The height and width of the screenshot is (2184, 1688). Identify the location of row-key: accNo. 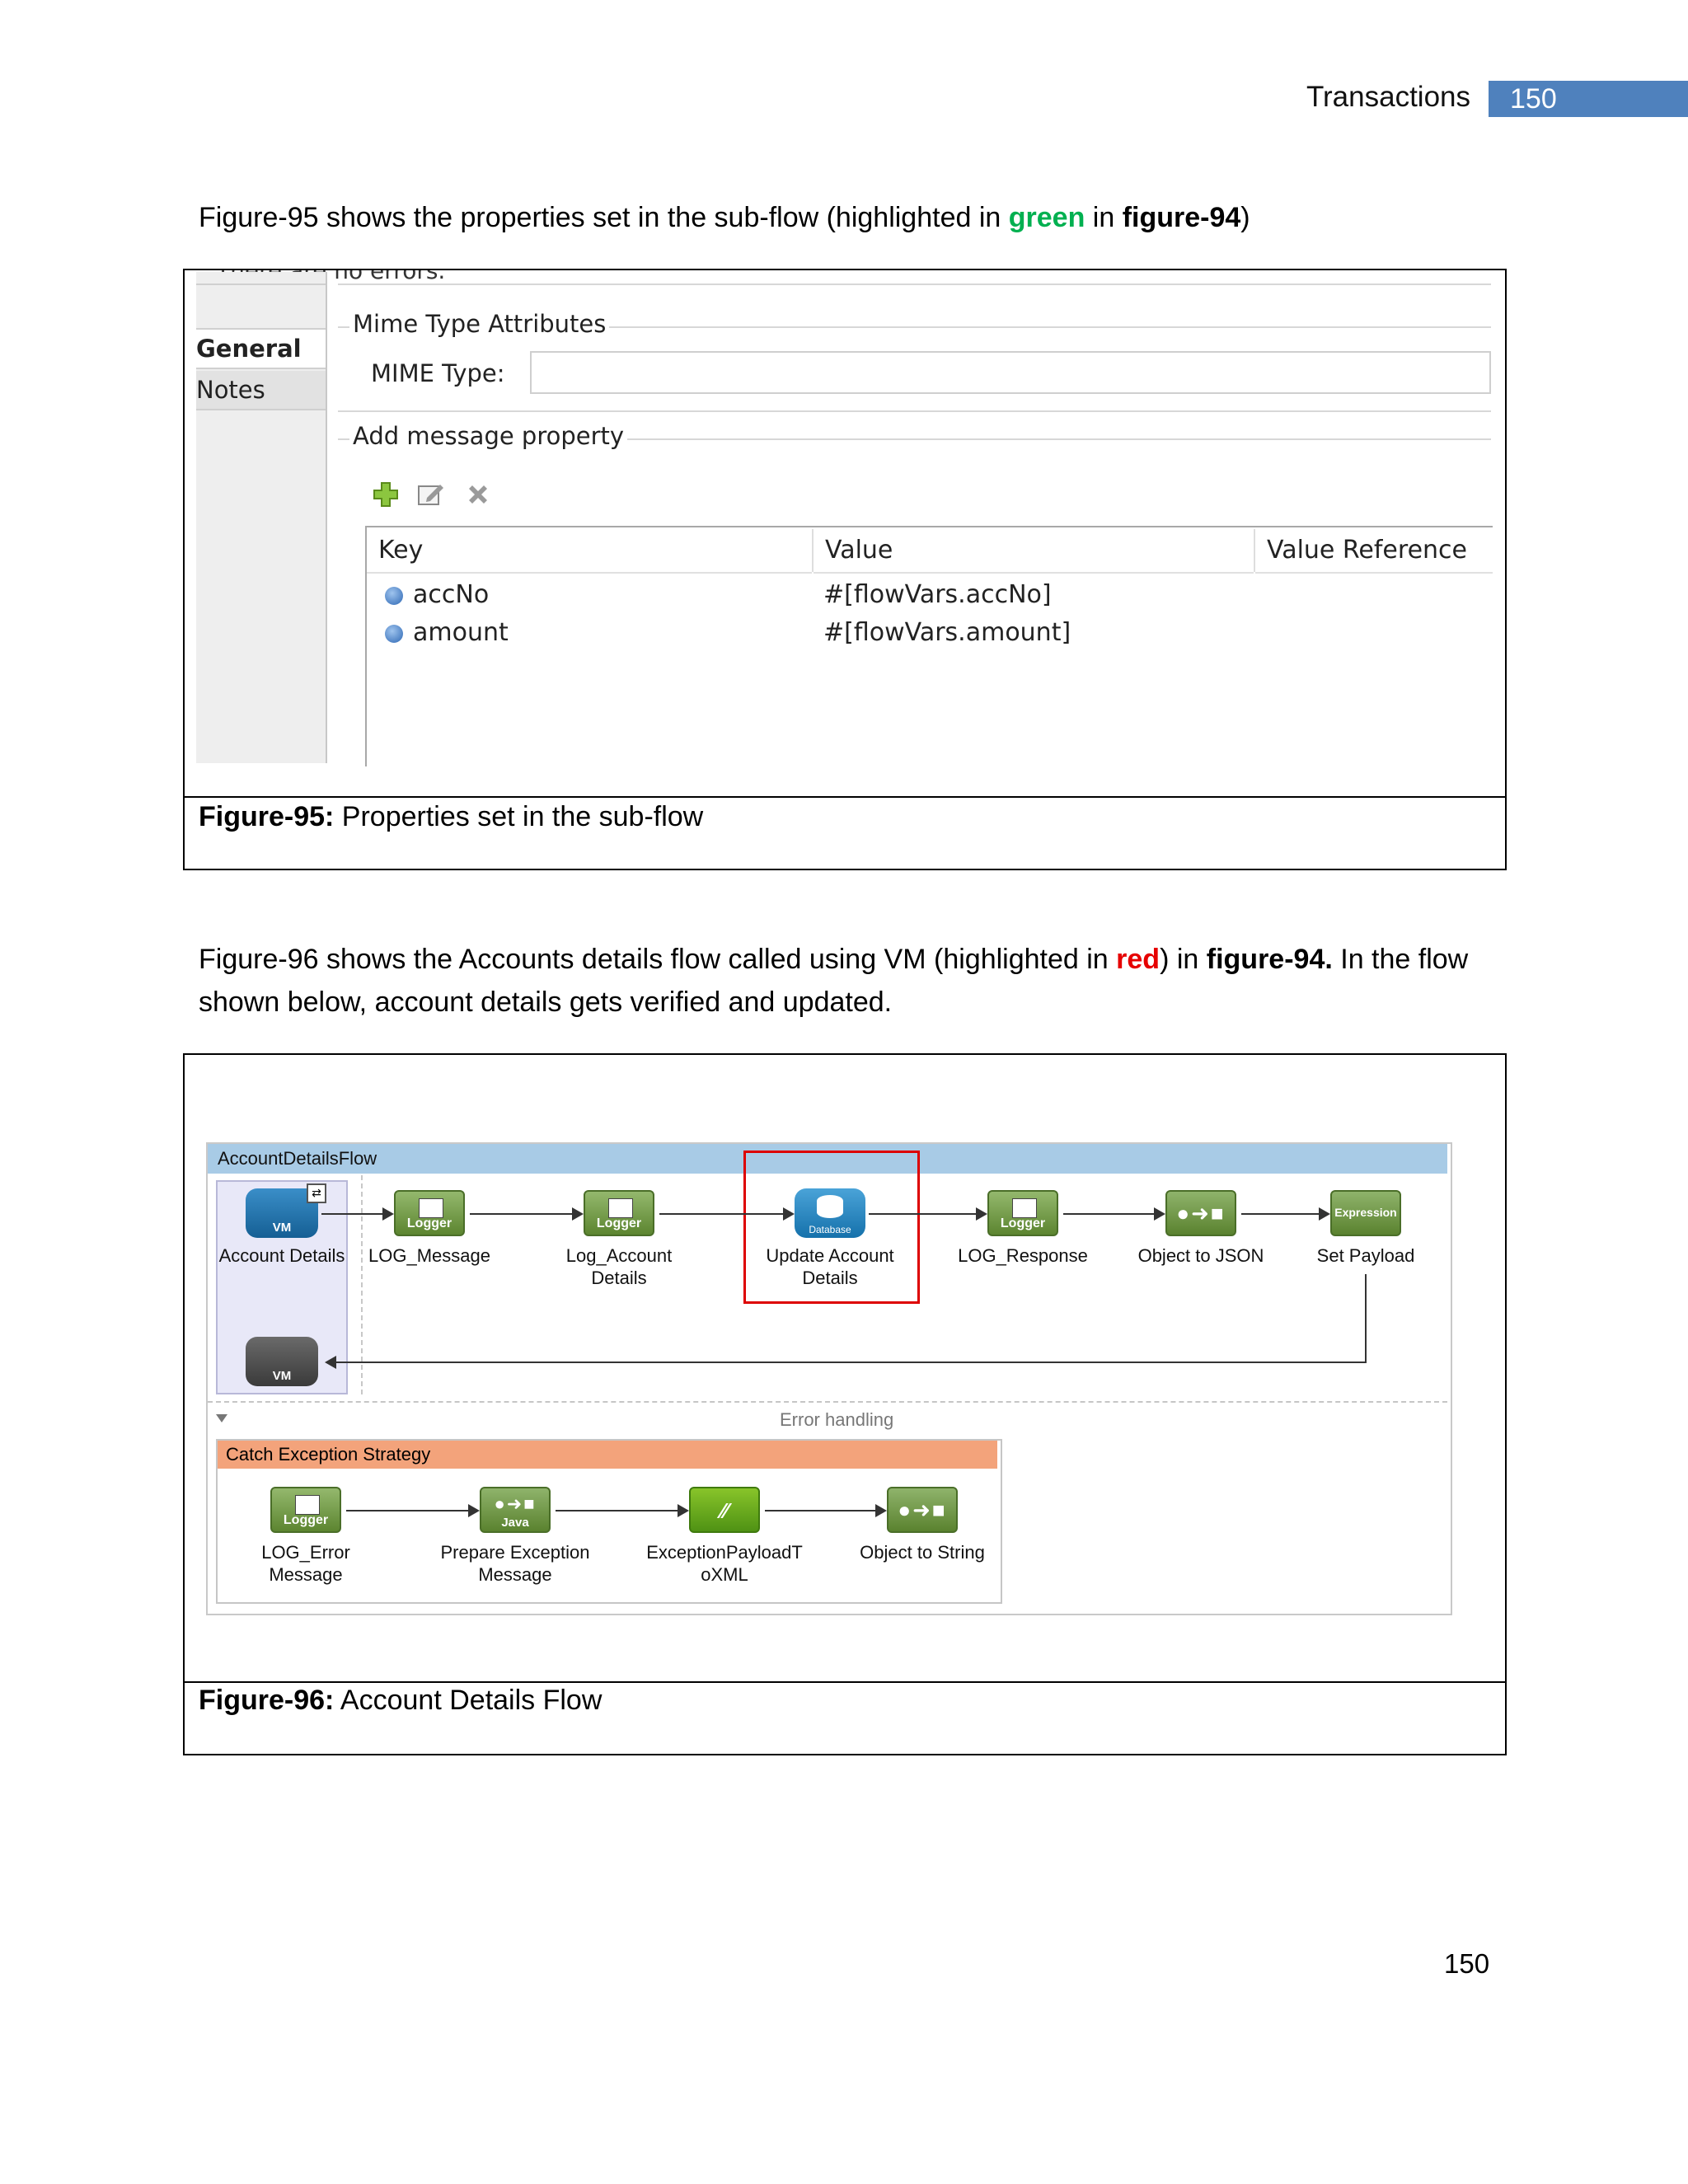
(451, 594).